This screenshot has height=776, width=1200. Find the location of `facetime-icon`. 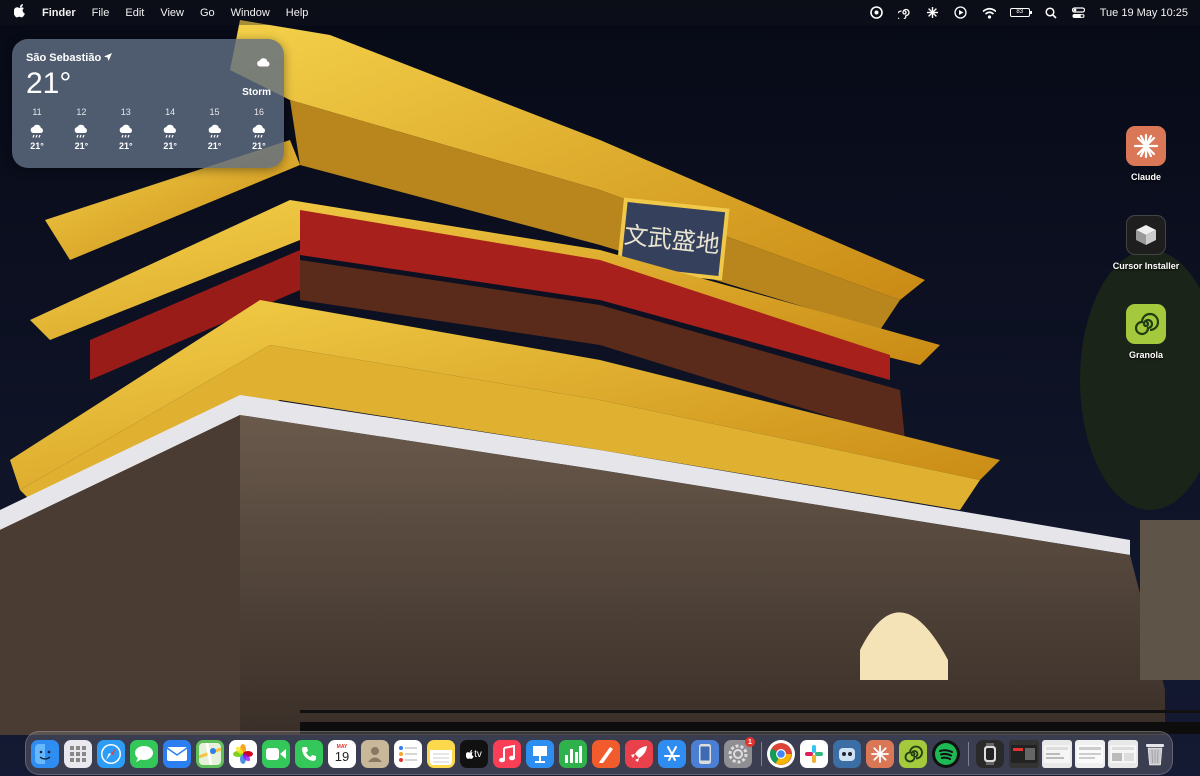

facetime-icon is located at coordinates (276, 754).